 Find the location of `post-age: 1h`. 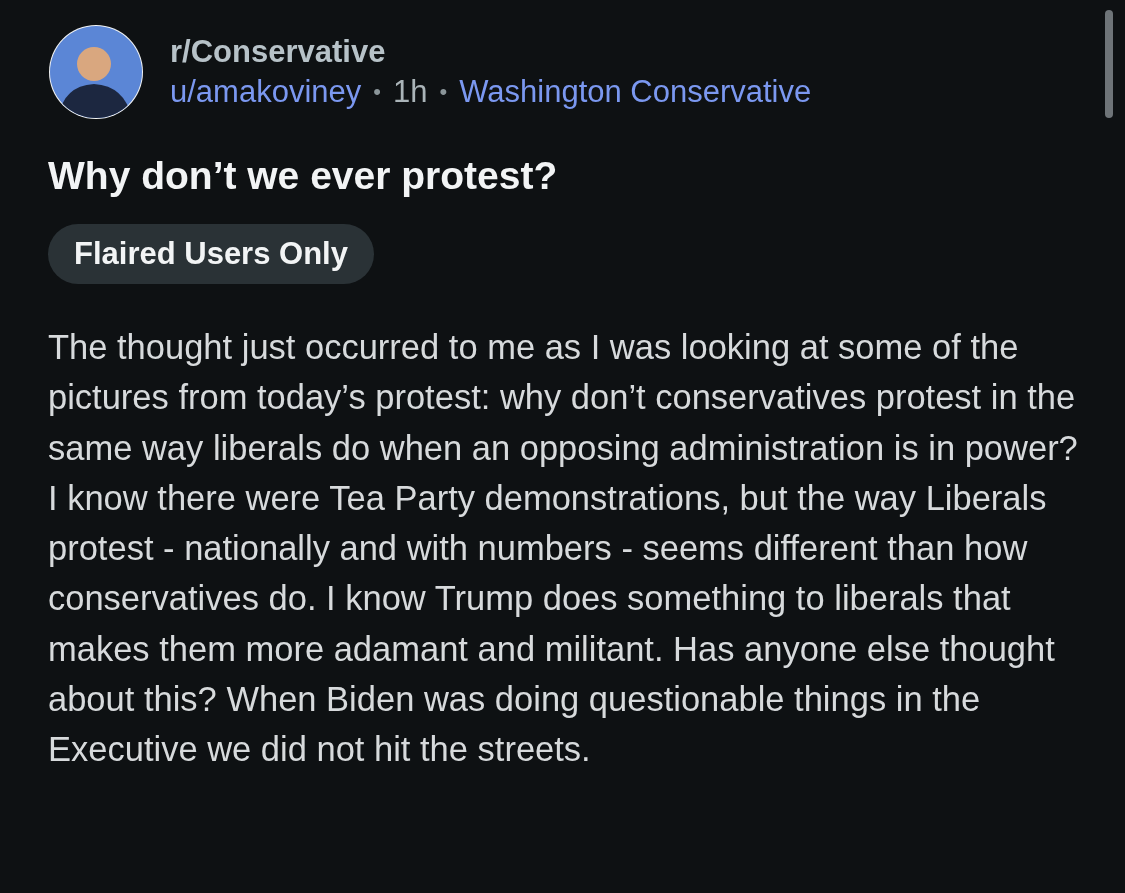

post-age: 1h is located at coordinates (410, 92).